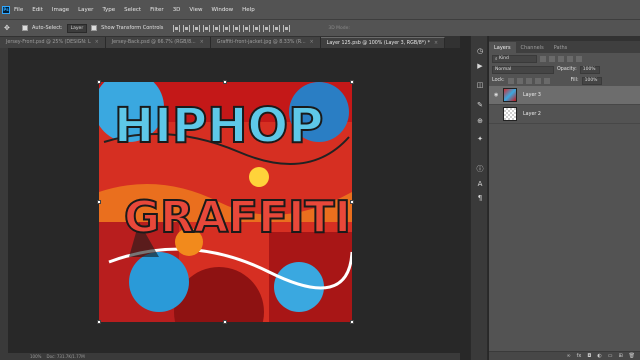 Image resolution: width=640 pixels, height=360 pixels. I want to click on tab-jersey-front: Jersey-Front.psd @ 25% (DESIGN: L ×, so click(53, 42).